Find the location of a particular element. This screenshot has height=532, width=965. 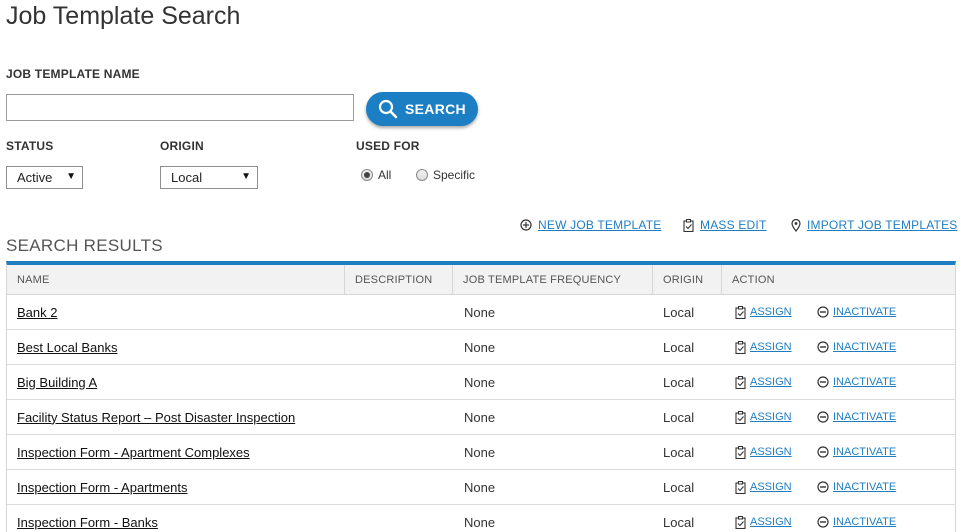

radio-checked-icon is located at coordinates (367, 175).